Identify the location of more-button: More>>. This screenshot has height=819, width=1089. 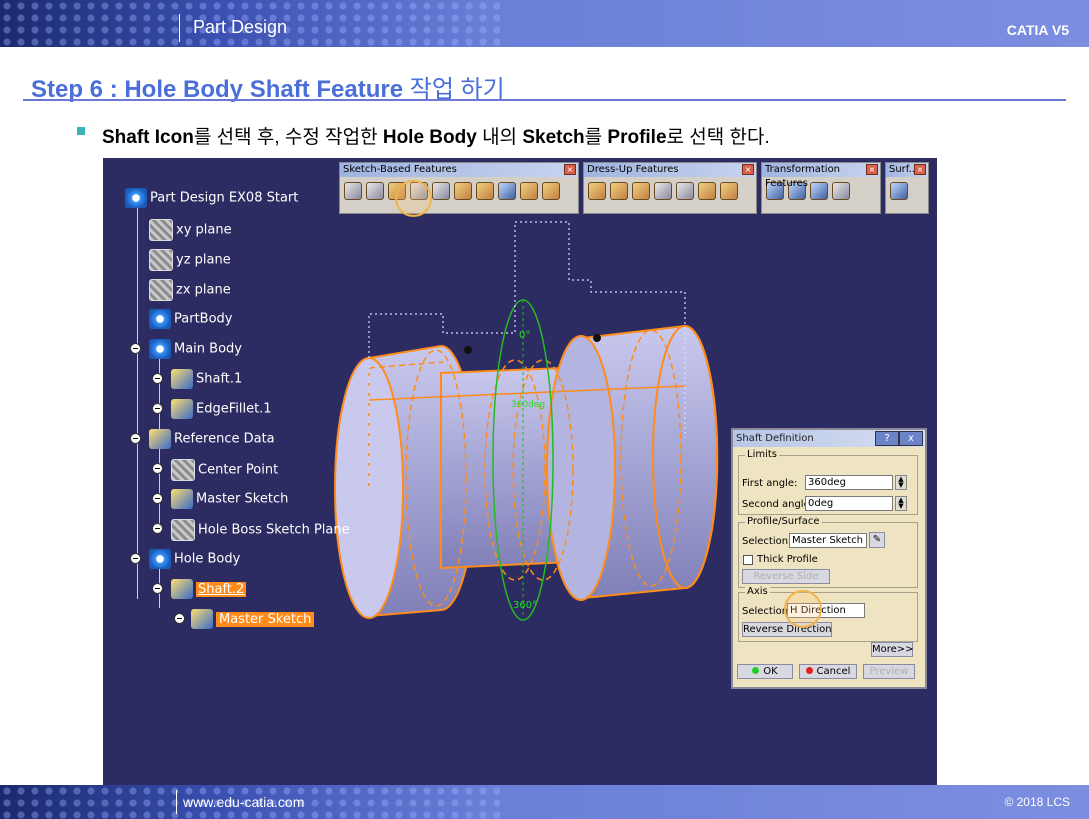
(892, 649).